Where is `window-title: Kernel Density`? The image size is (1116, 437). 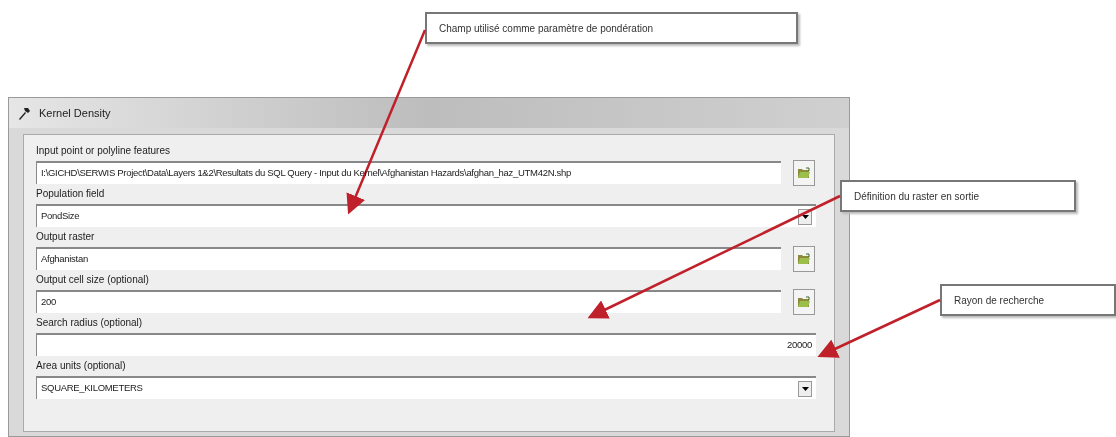 window-title: Kernel Density is located at coordinates (75, 113).